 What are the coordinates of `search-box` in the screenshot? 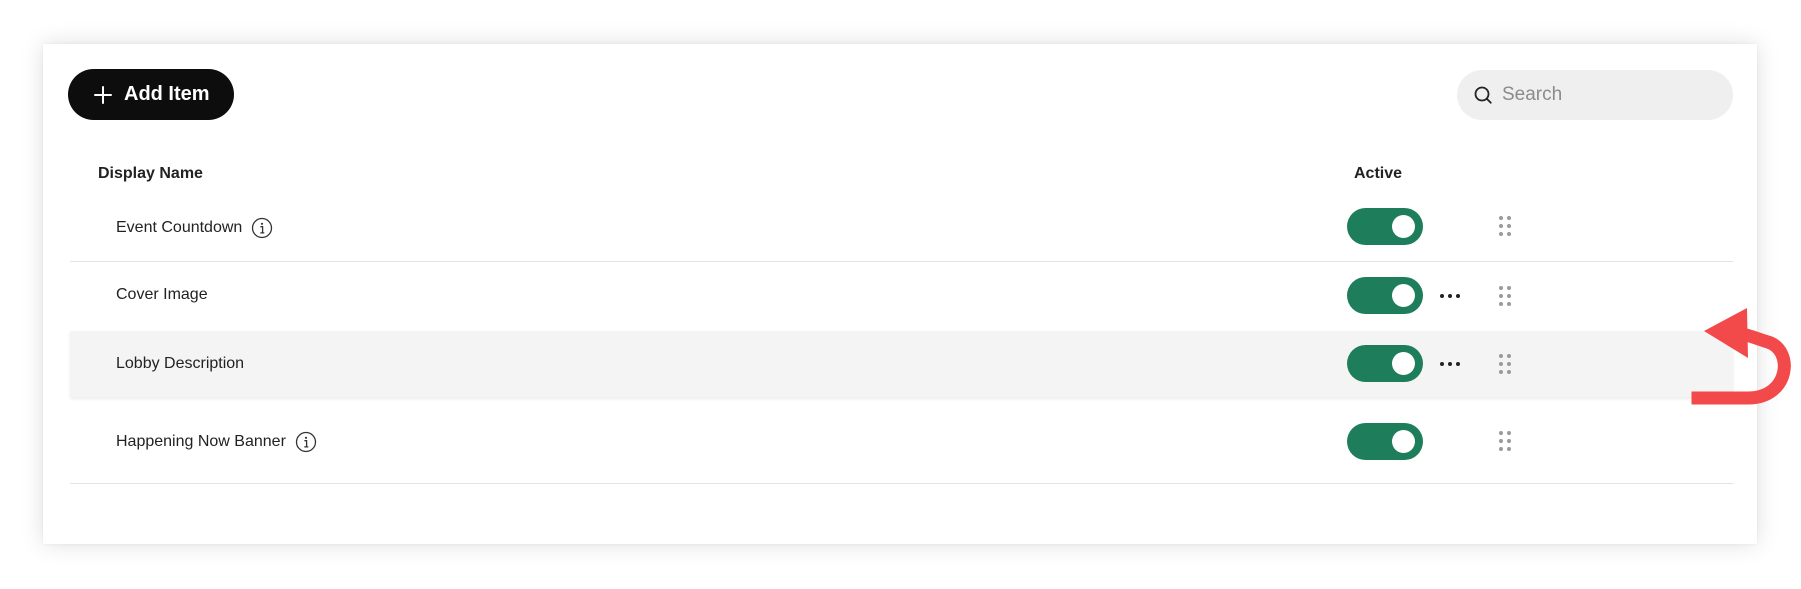 It's located at (1595, 95).